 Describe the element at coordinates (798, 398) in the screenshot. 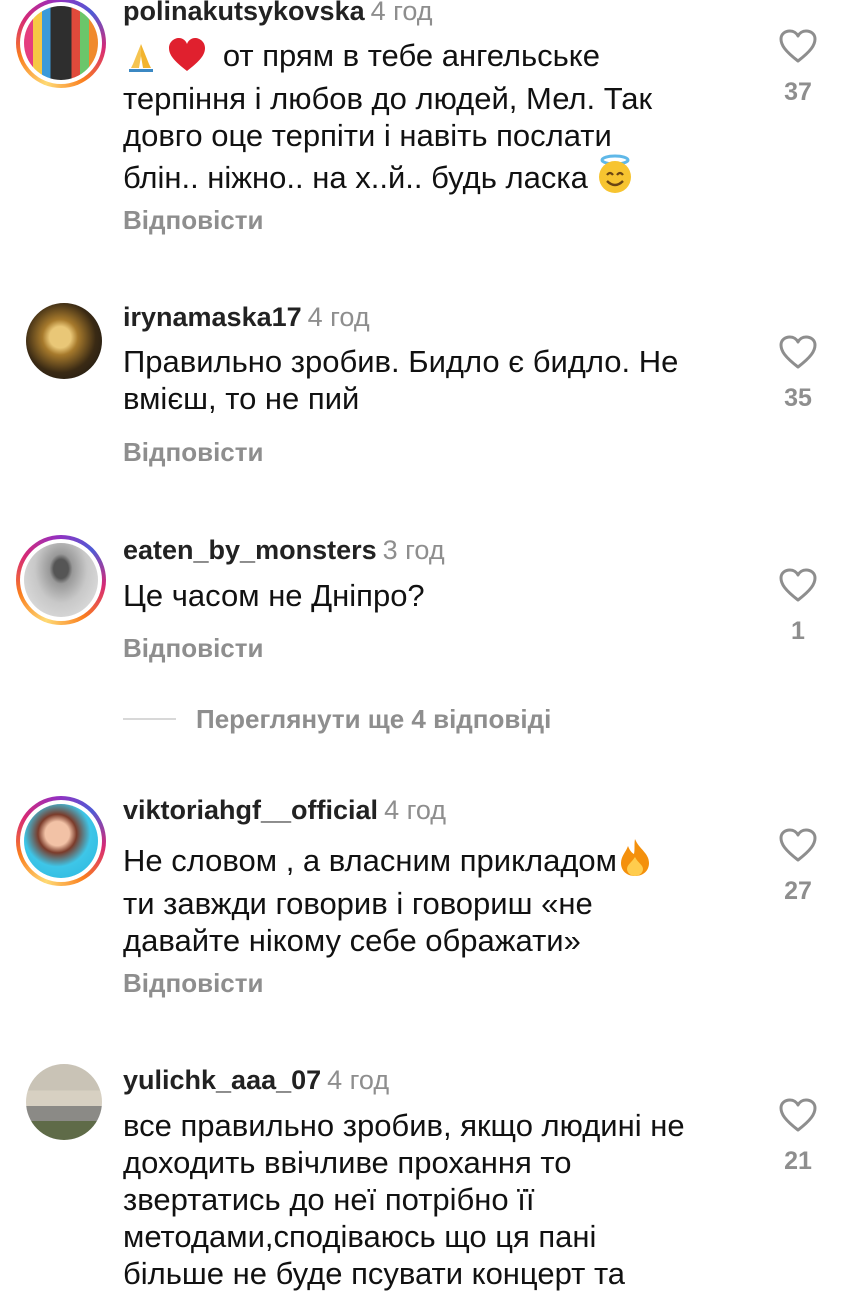

I see `like-count: 35` at that location.